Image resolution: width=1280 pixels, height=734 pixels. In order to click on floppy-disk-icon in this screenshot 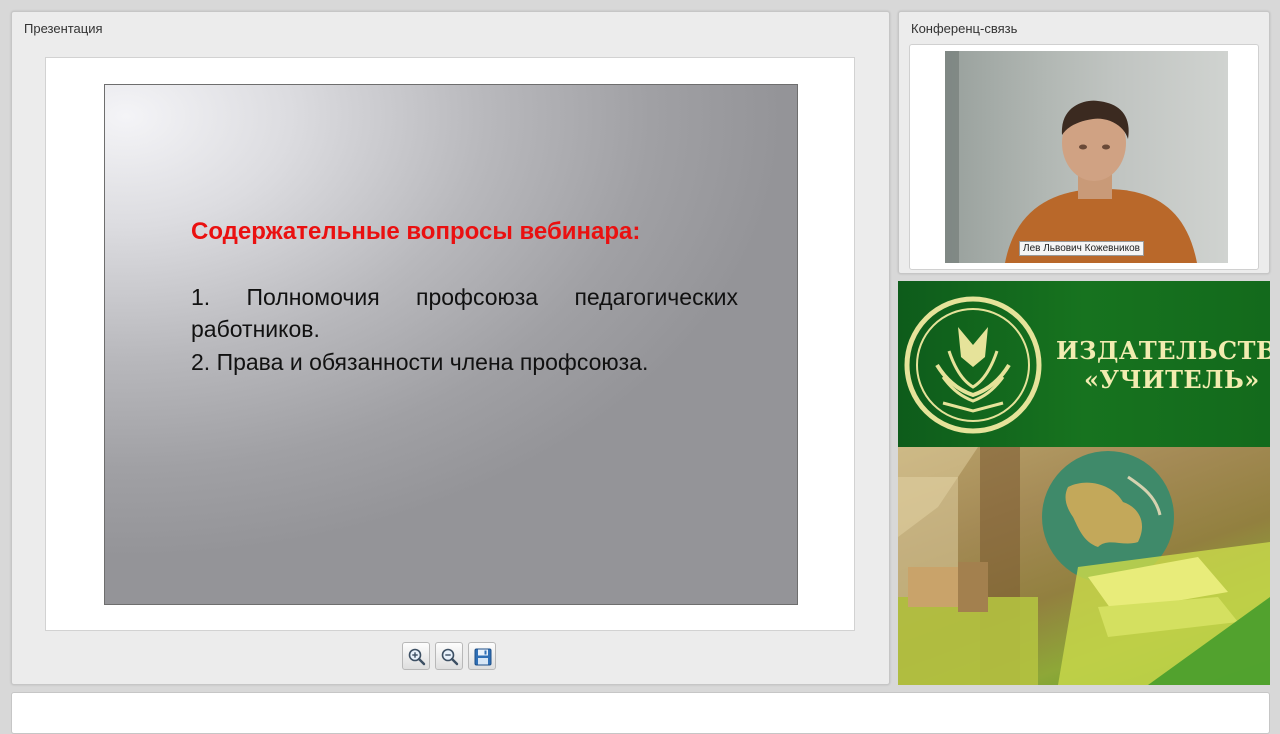, I will do `click(483, 657)`.